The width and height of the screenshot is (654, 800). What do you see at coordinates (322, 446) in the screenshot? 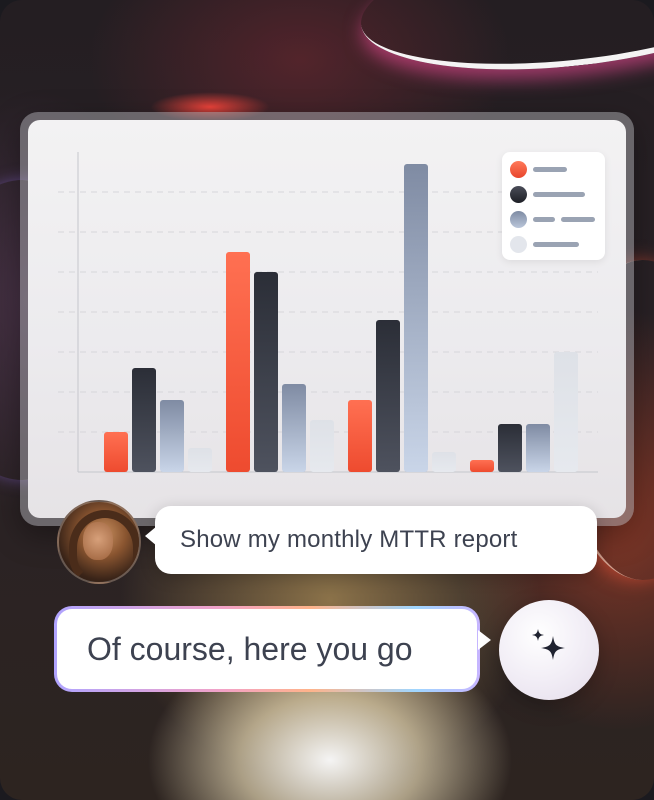
I see `bar-group2-series4` at bounding box center [322, 446].